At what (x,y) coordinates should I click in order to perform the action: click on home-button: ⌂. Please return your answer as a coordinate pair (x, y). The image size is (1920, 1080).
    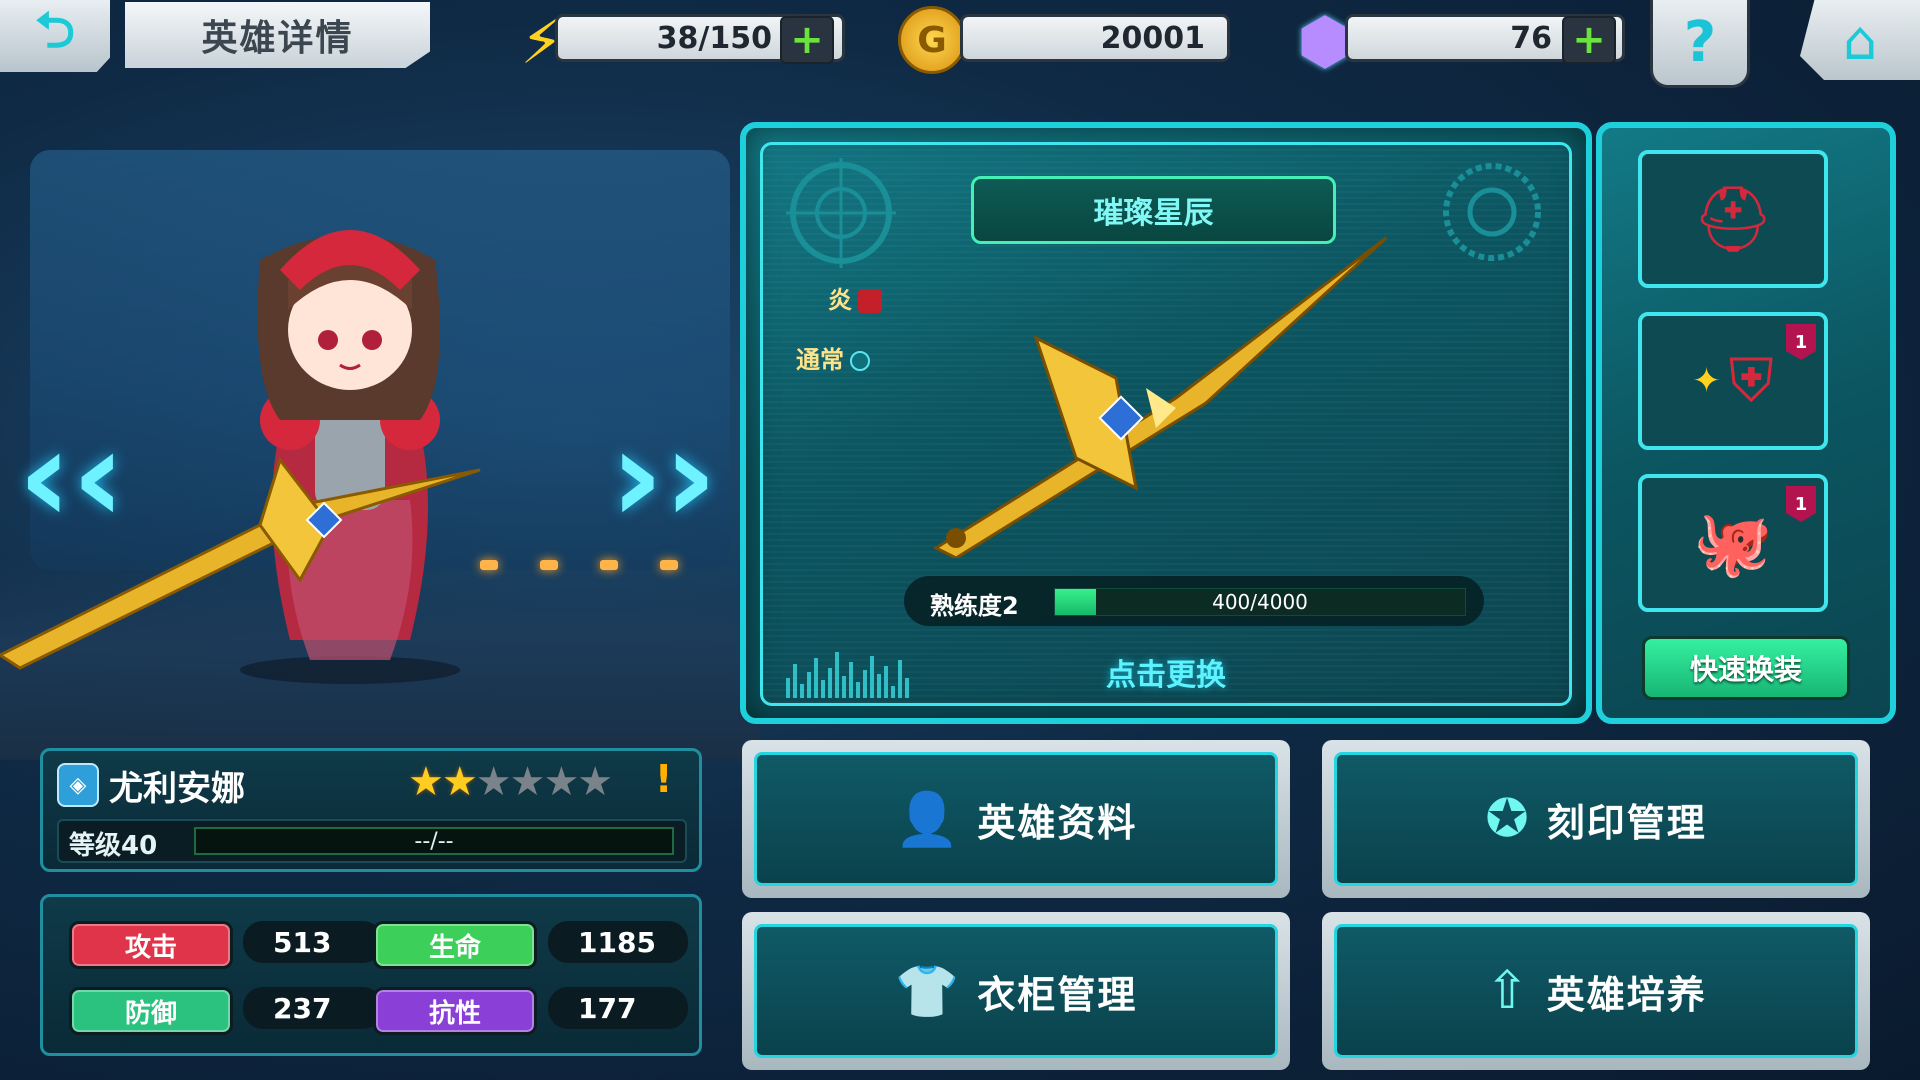
    Looking at the image, I should click on (1860, 40).